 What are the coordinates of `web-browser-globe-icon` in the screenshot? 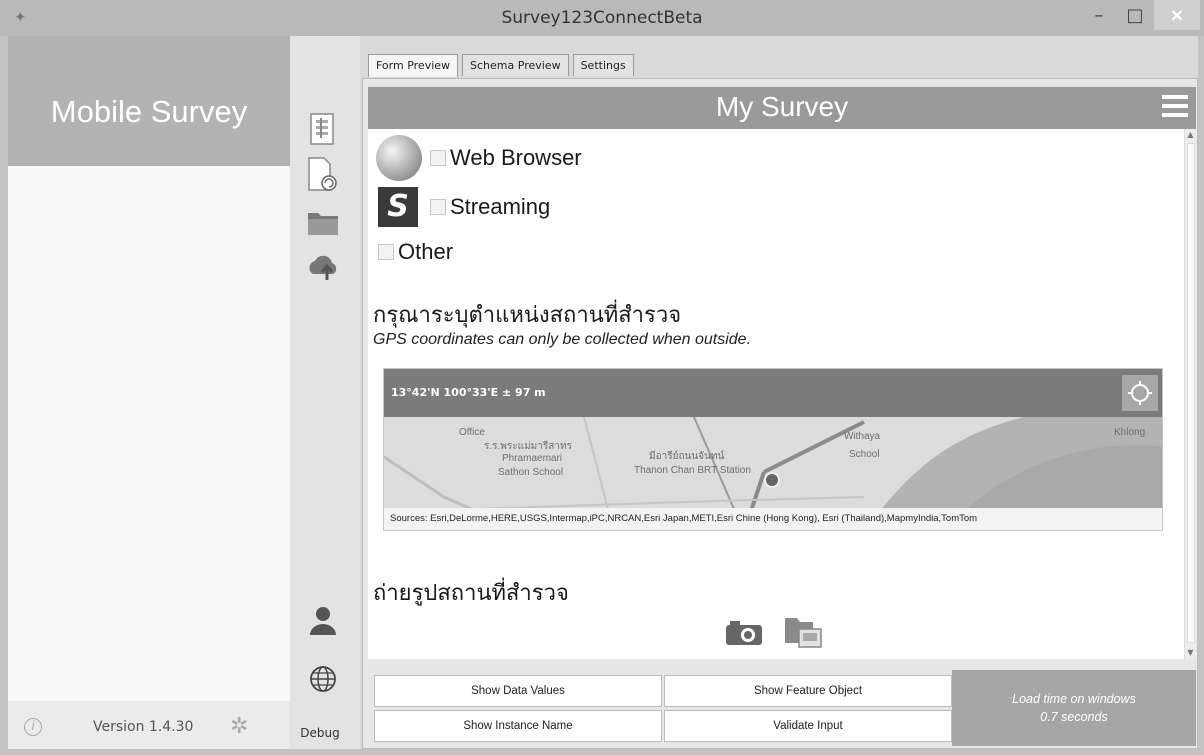 It's located at (399, 158).